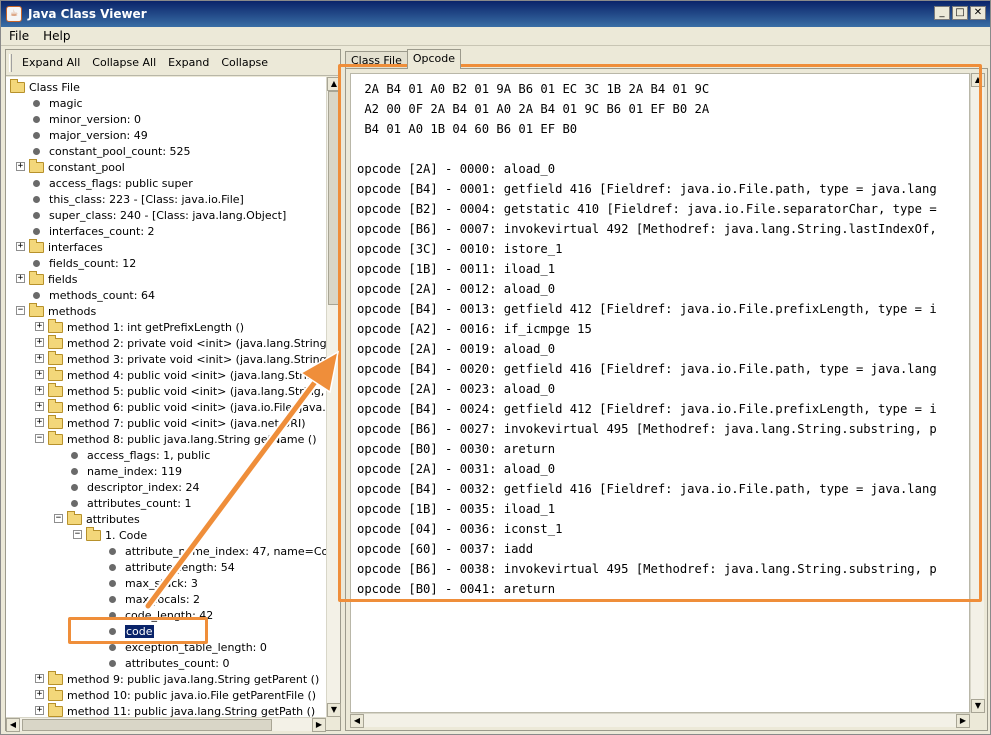 This screenshot has height=735, width=991. What do you see at coordinates (334, 710) in the screenshot?
I see `scroll-down-icon: ▼` at bounding box center [334, 710].